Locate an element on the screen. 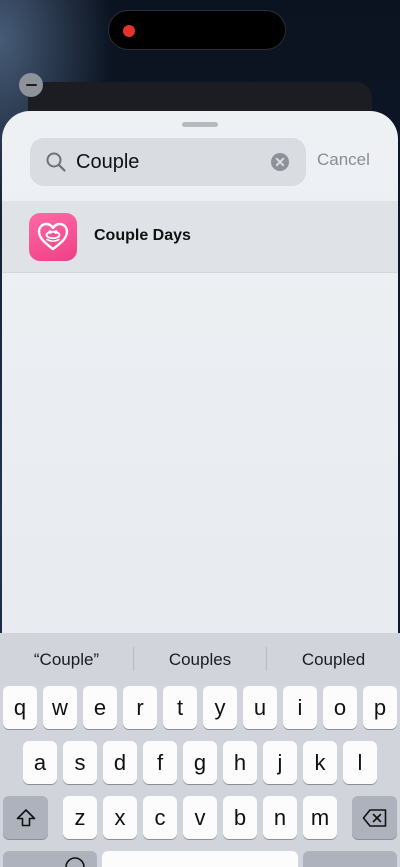  recording-indicator-icon is located at coordinates (129, 31).